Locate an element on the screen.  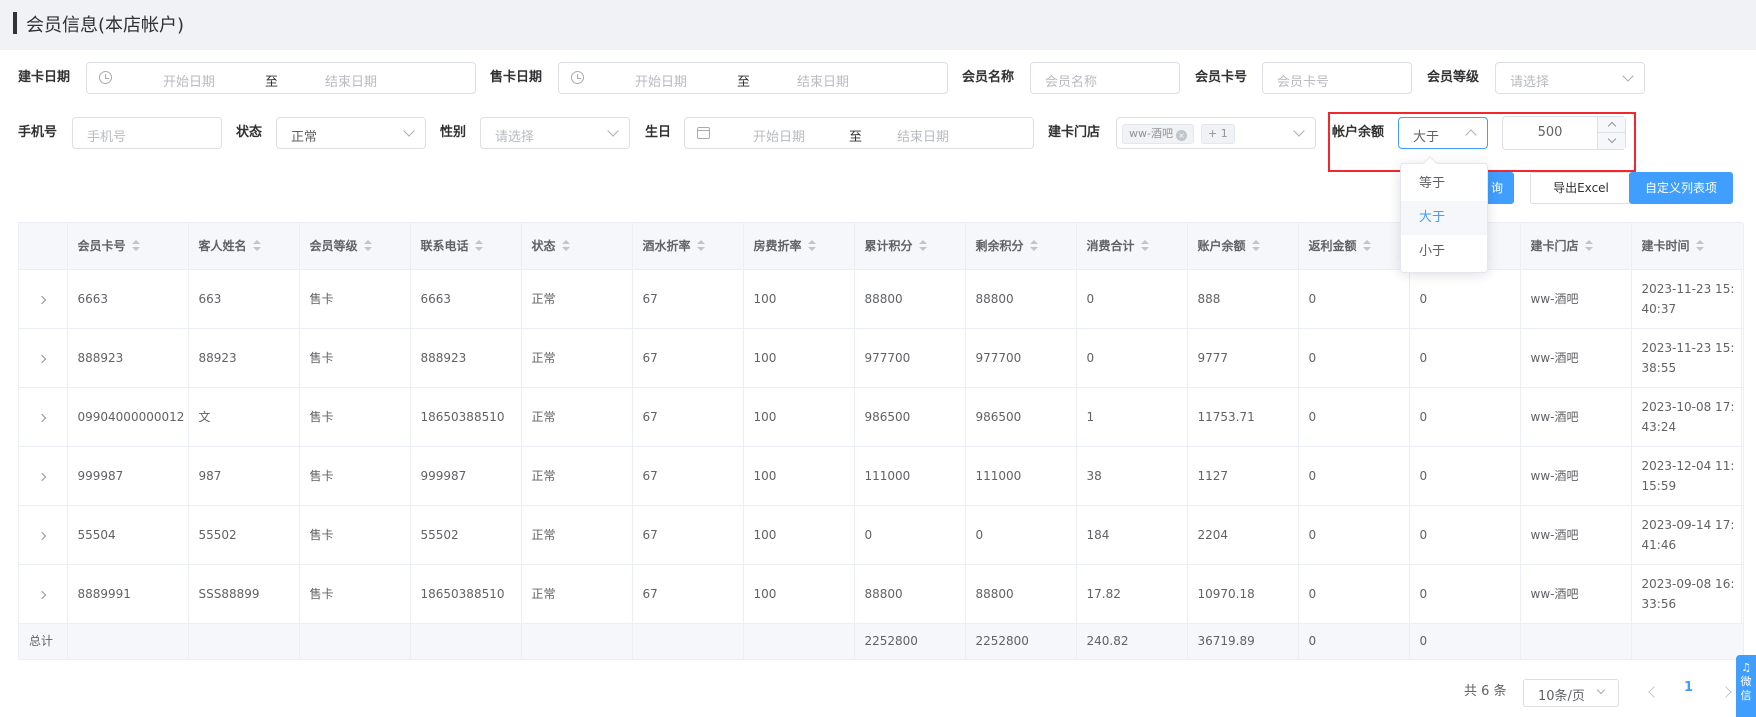
table-cell: 18650388510 is located at coordinates (466, 417).